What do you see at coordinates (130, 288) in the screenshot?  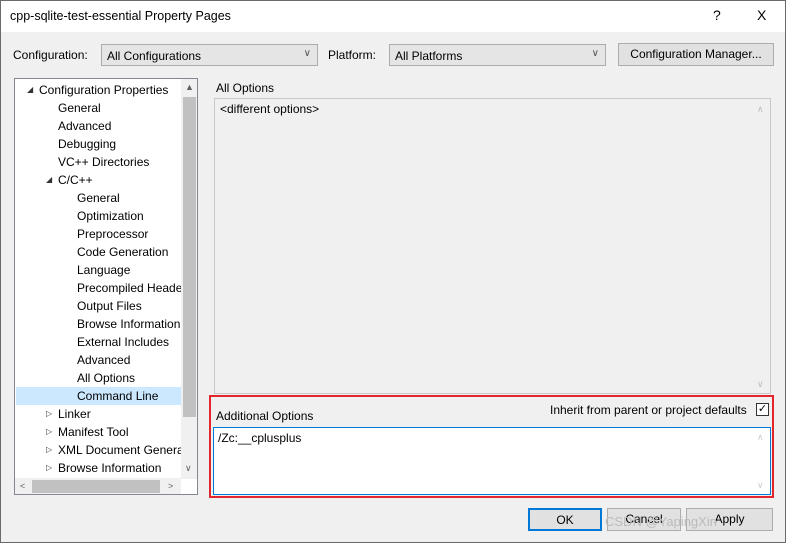 I see `tree-item-label: Precompiled Heade` at bounding box center [130, 288].